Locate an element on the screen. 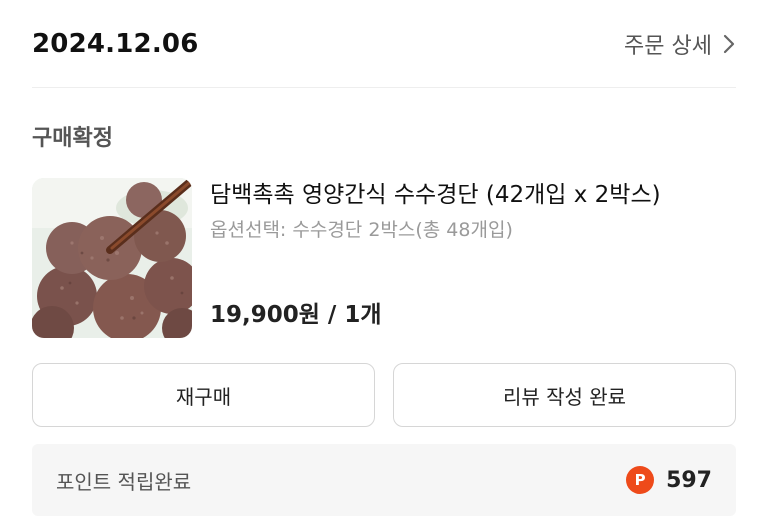 The height and width of the screenshot is (523, 768). points-banner: 포인트 적립완료 P 597 is located at coordinates (384, 480).